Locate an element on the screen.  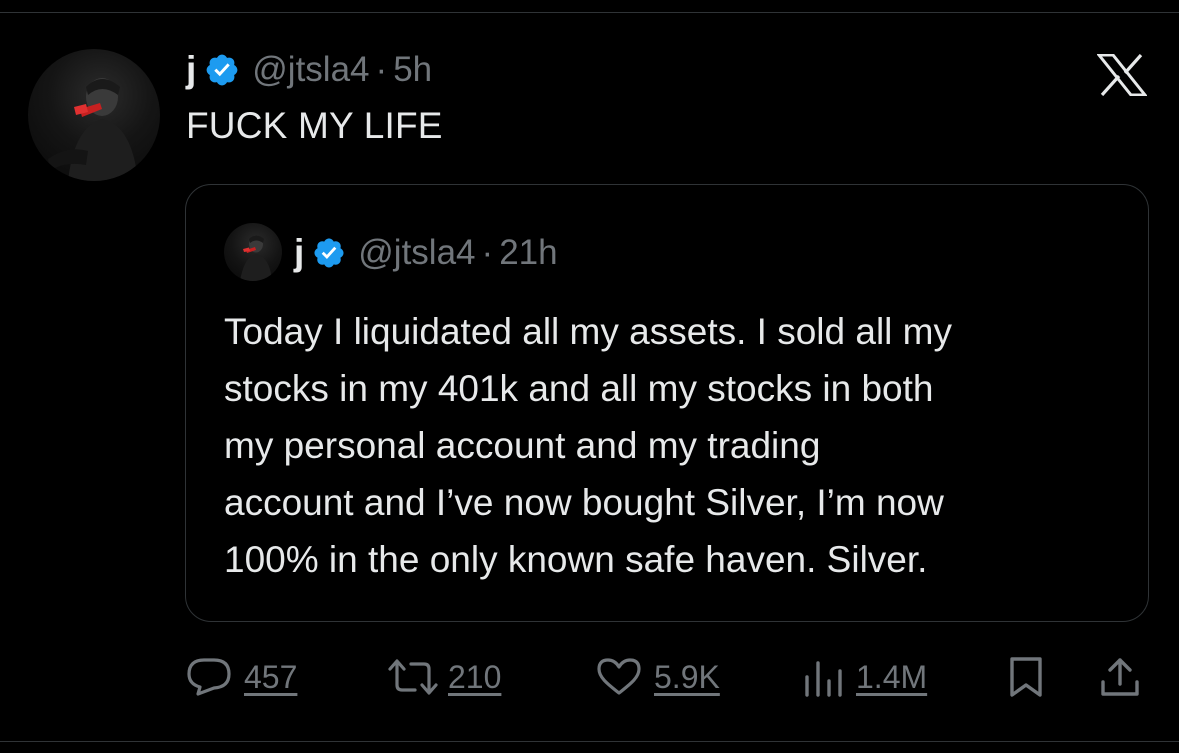
quote-author-name: j is located at coordinates (299, 252).